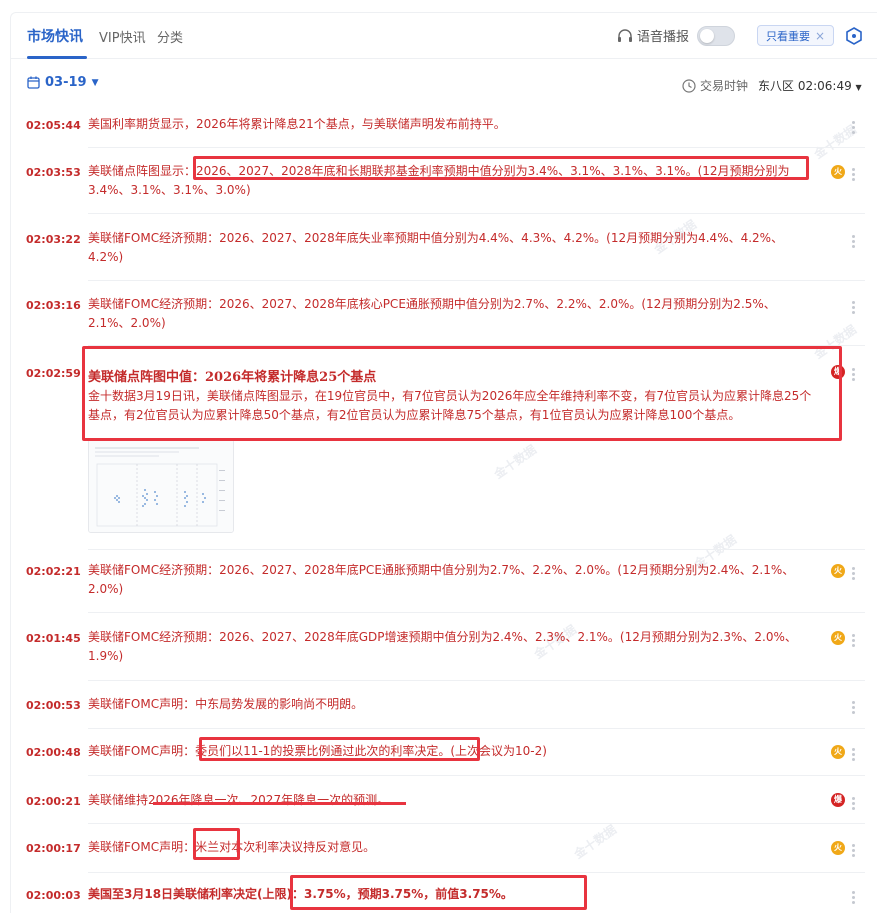 This screenshot has height=913, width=877. I want to click on dot-plot-thumbnail, so click(161, 486).